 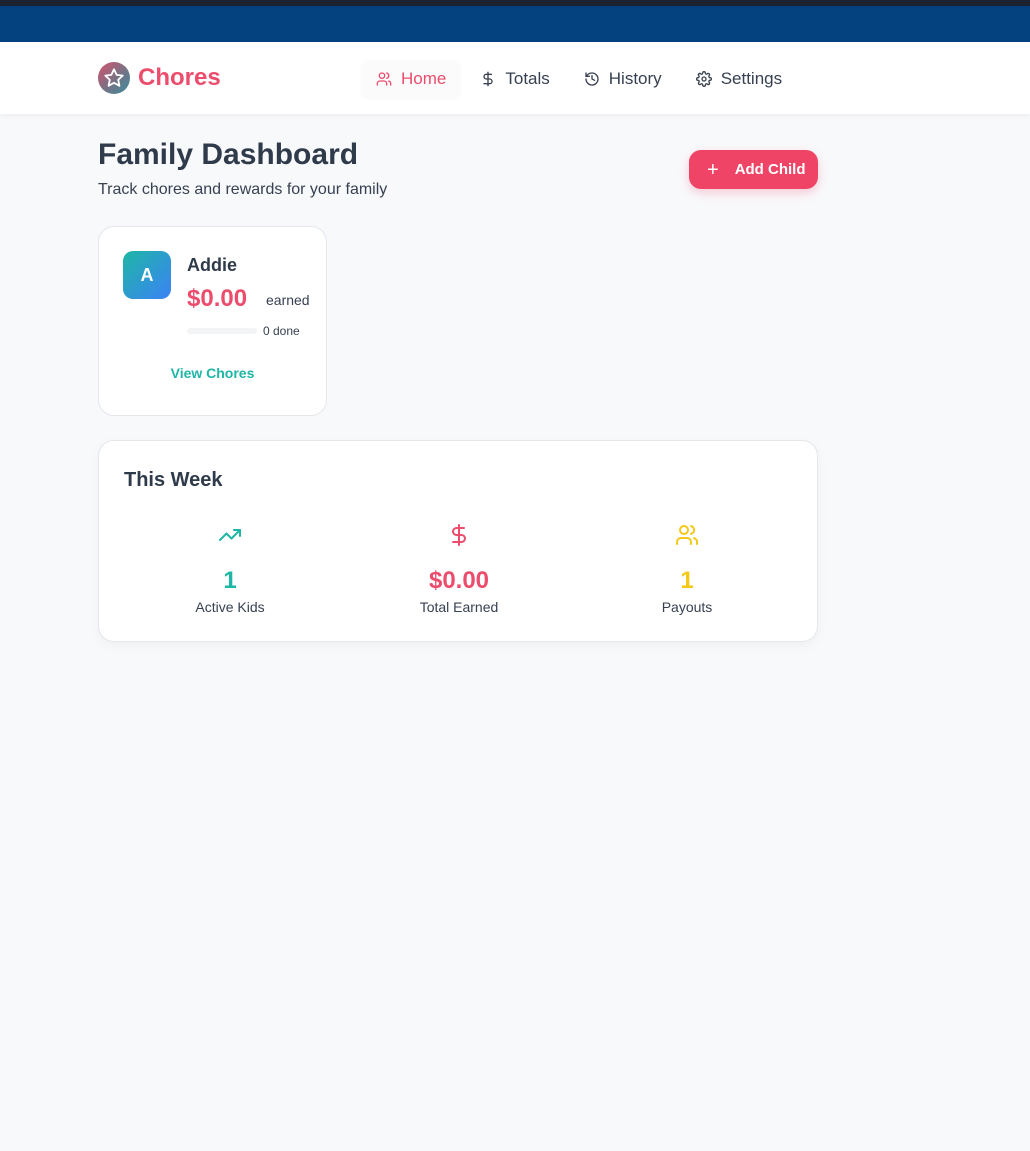 I want to click on child-name: Addie, so click(x=212, y=265).